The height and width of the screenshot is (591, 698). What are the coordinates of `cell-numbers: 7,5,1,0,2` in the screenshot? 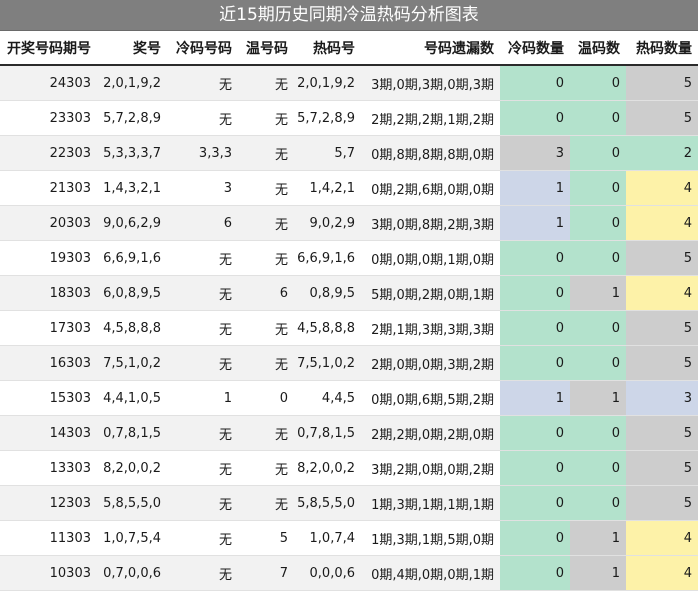 It's located at (132, 363).